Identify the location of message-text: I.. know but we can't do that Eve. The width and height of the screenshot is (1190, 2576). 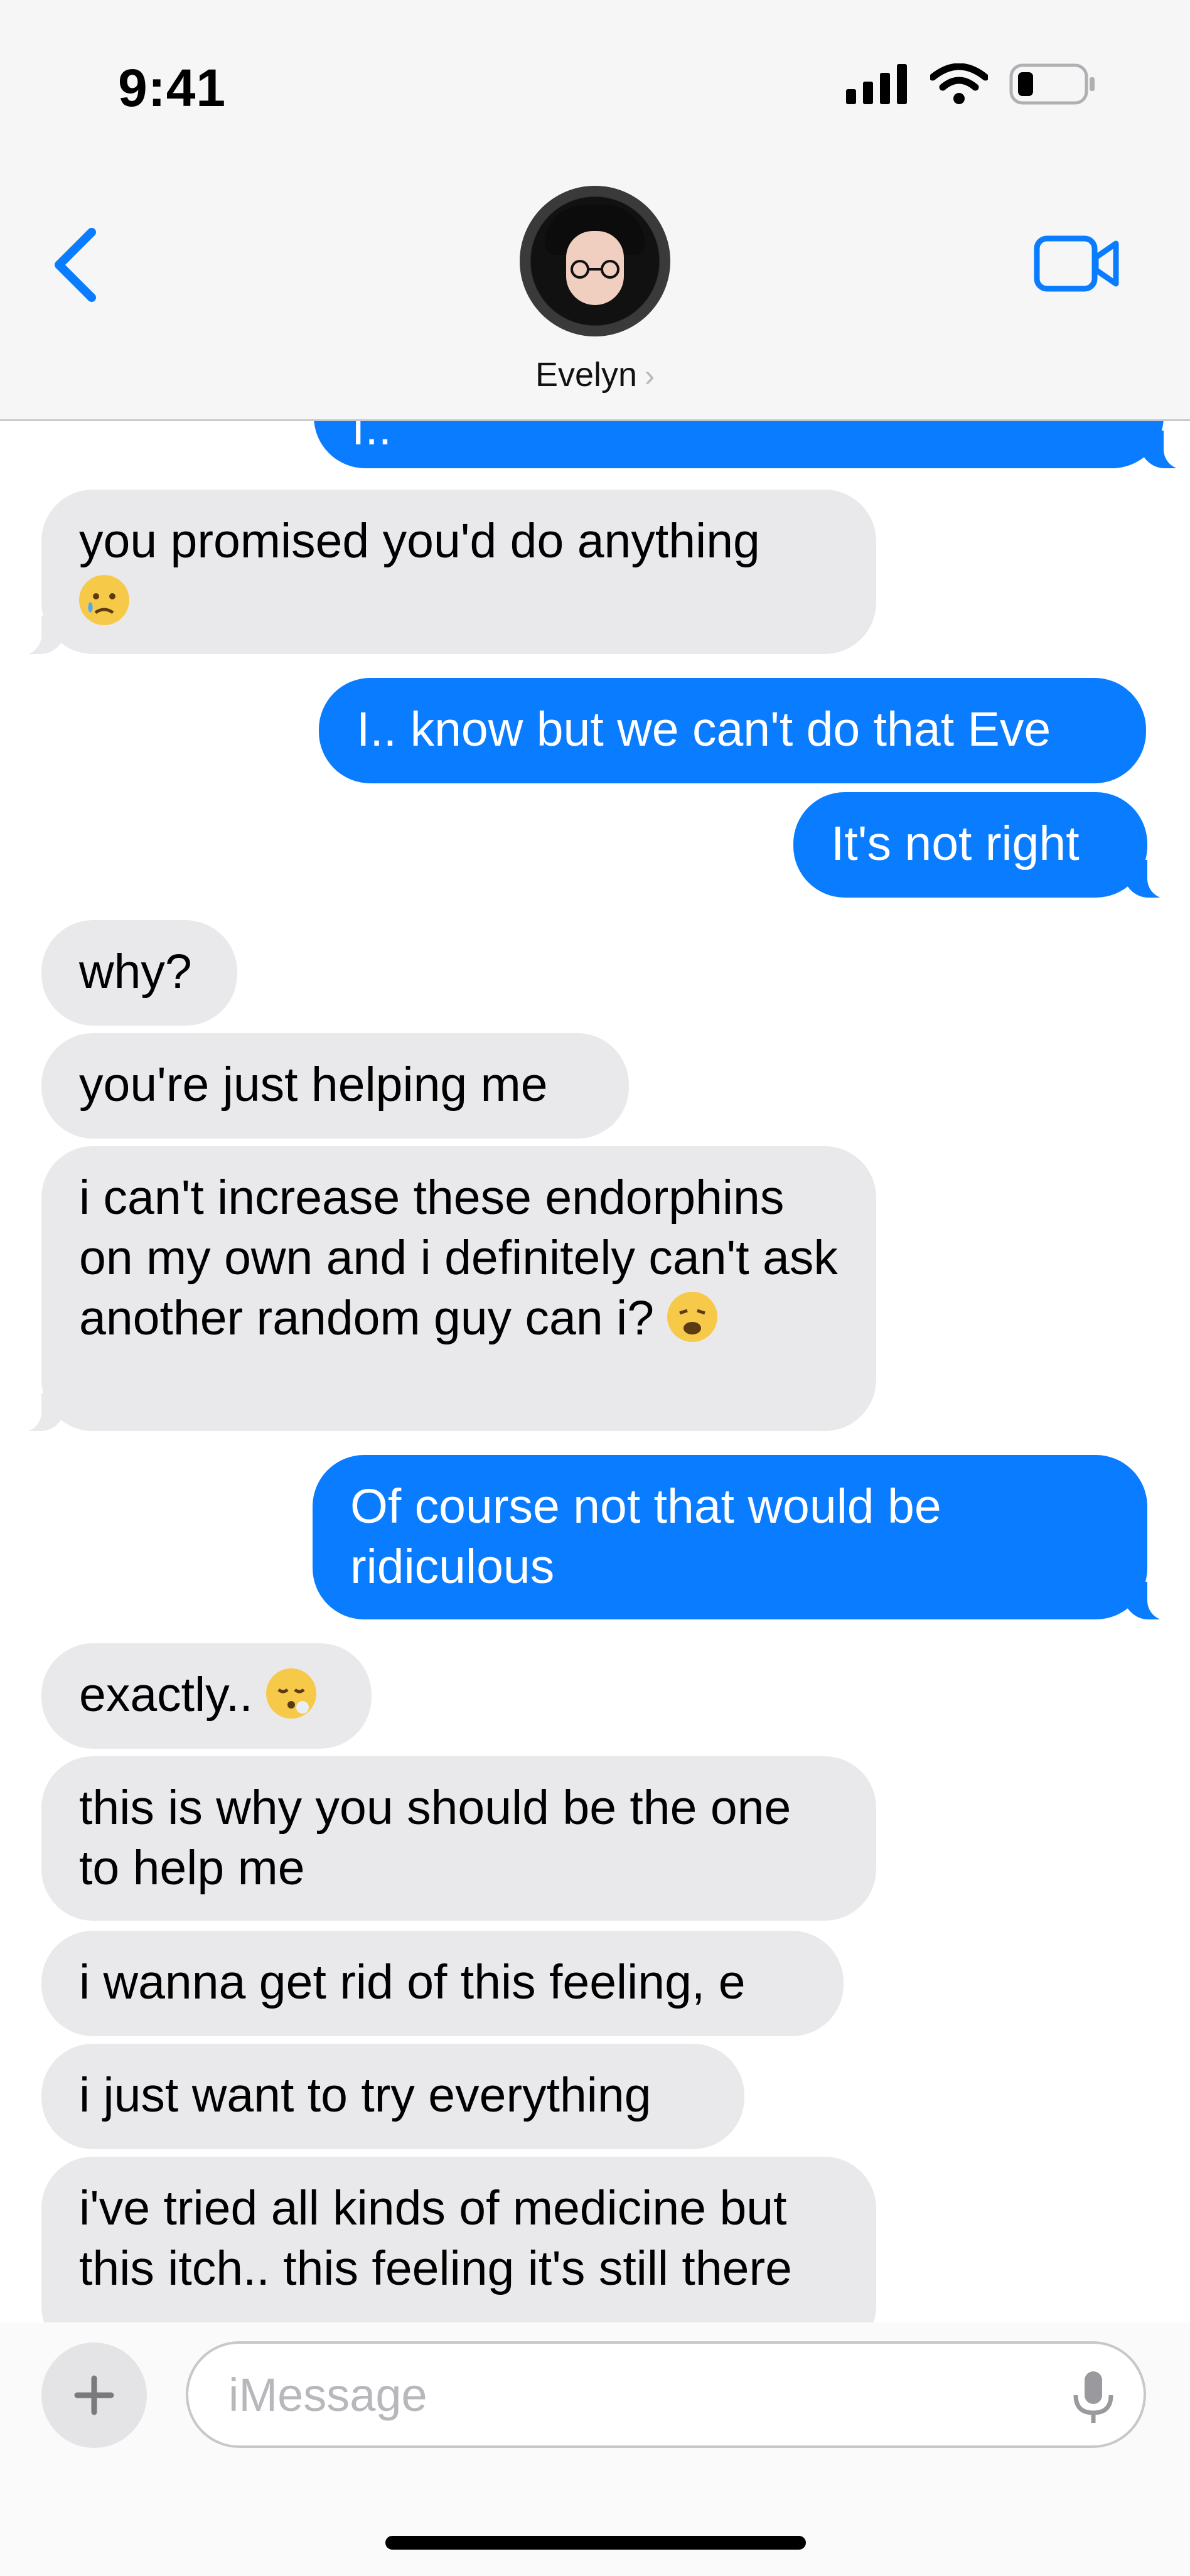
(703, 729).